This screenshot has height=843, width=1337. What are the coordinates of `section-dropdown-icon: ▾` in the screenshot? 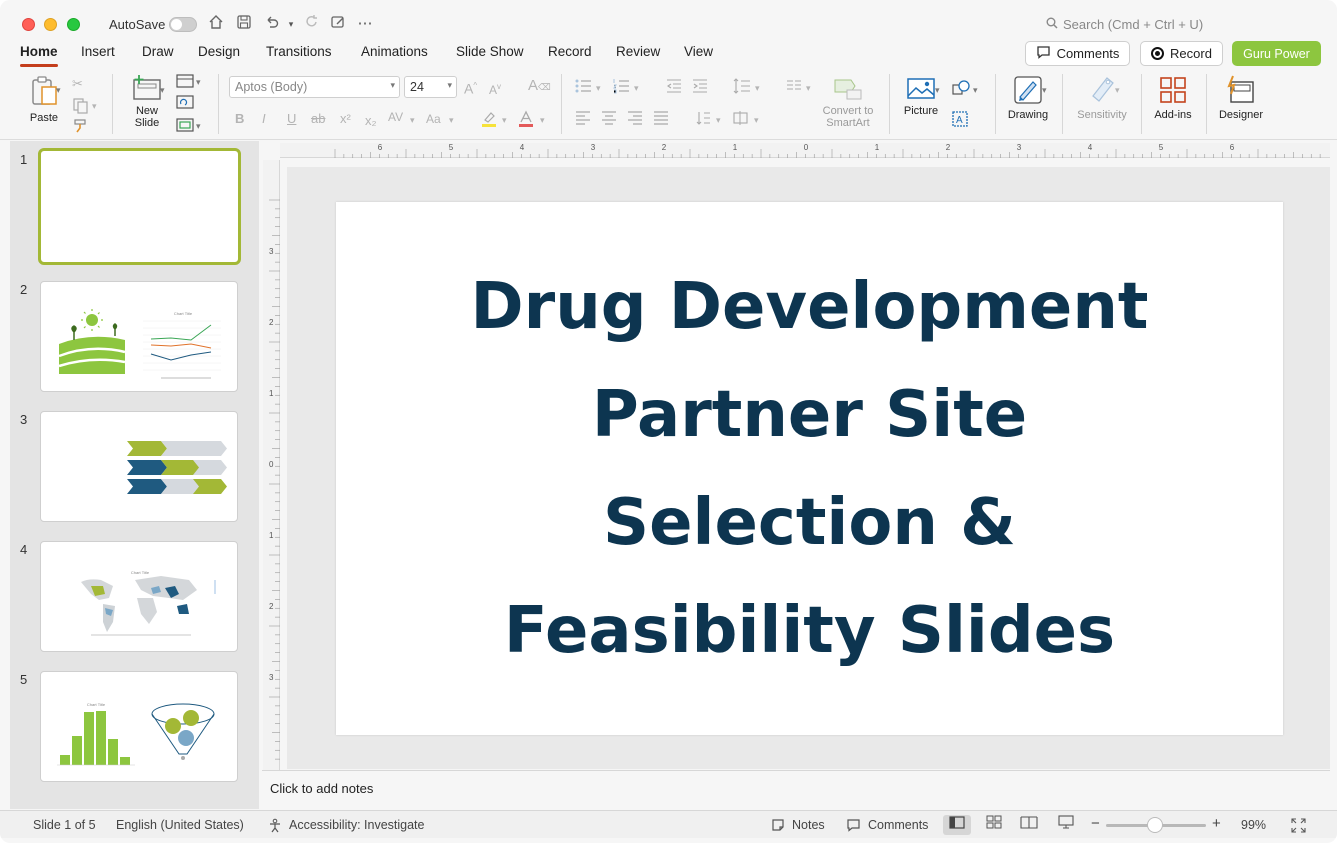 It's located at (198, 126).